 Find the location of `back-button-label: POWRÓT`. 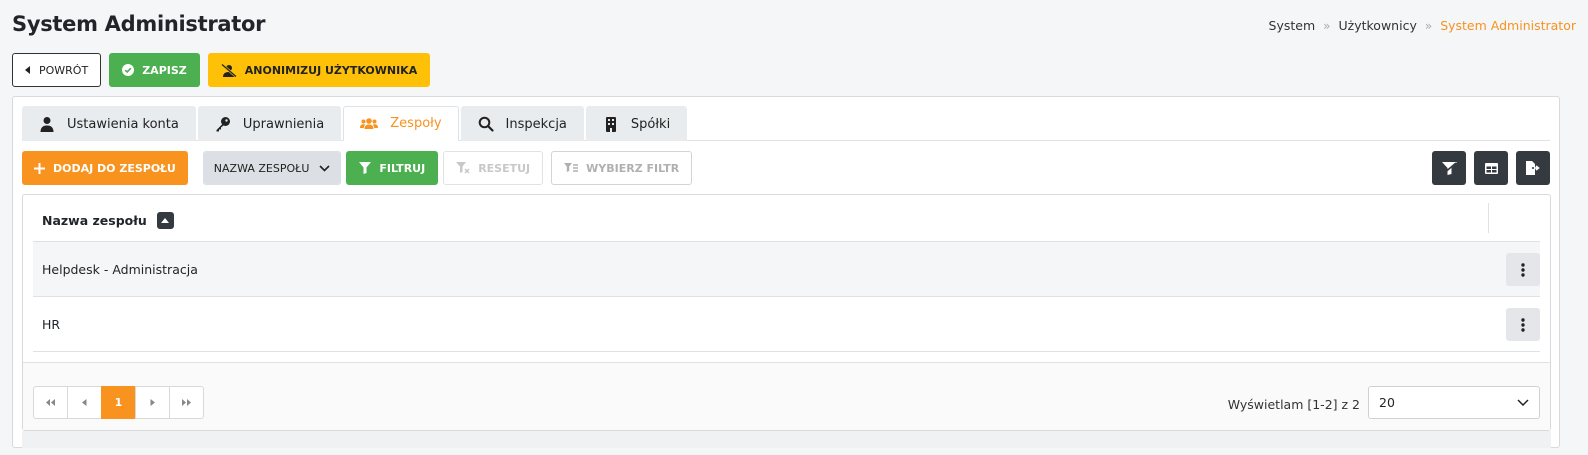

back-button-label: POWRÓT is located at coordinates (64, 70).